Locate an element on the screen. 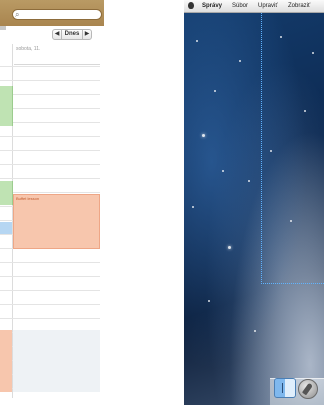  finder-face-line is located at coordinates (286, 388).